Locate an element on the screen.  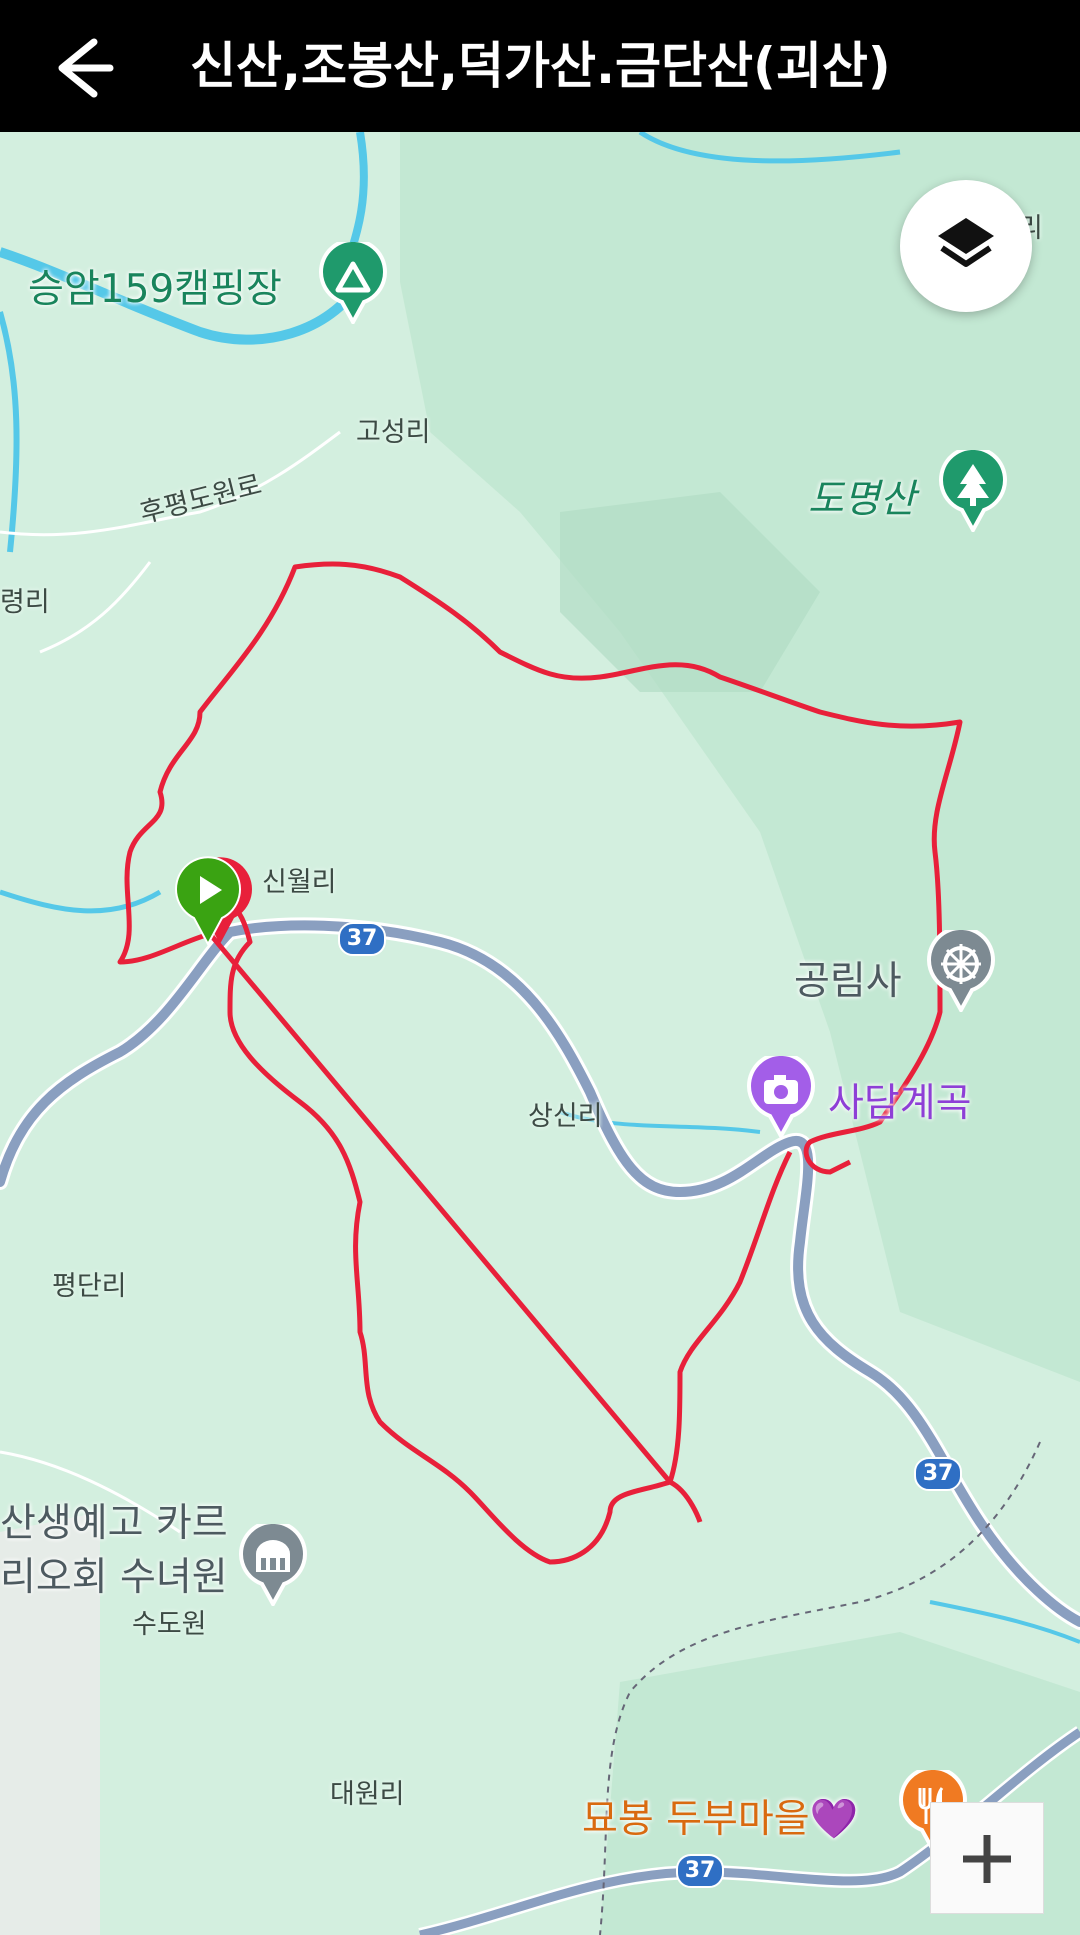
poi-label-restaurant: 묘봉 두부마을💜 is located at coordinates (720, 1816).